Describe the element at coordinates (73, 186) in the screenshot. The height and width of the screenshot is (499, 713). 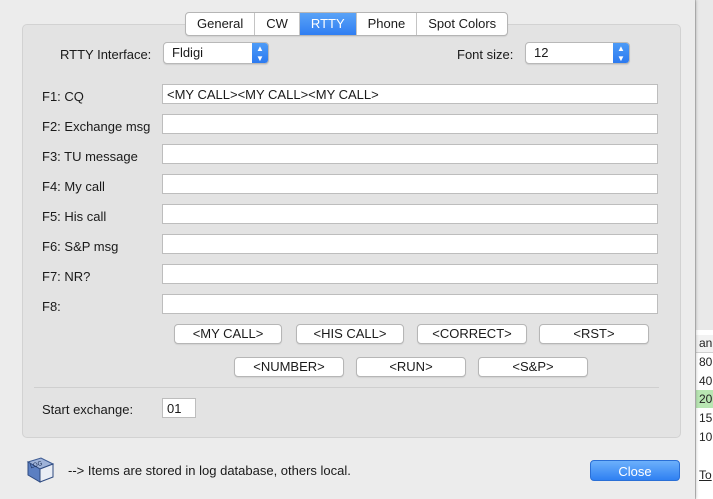
I see `f4-label: F4: My call` at that location.